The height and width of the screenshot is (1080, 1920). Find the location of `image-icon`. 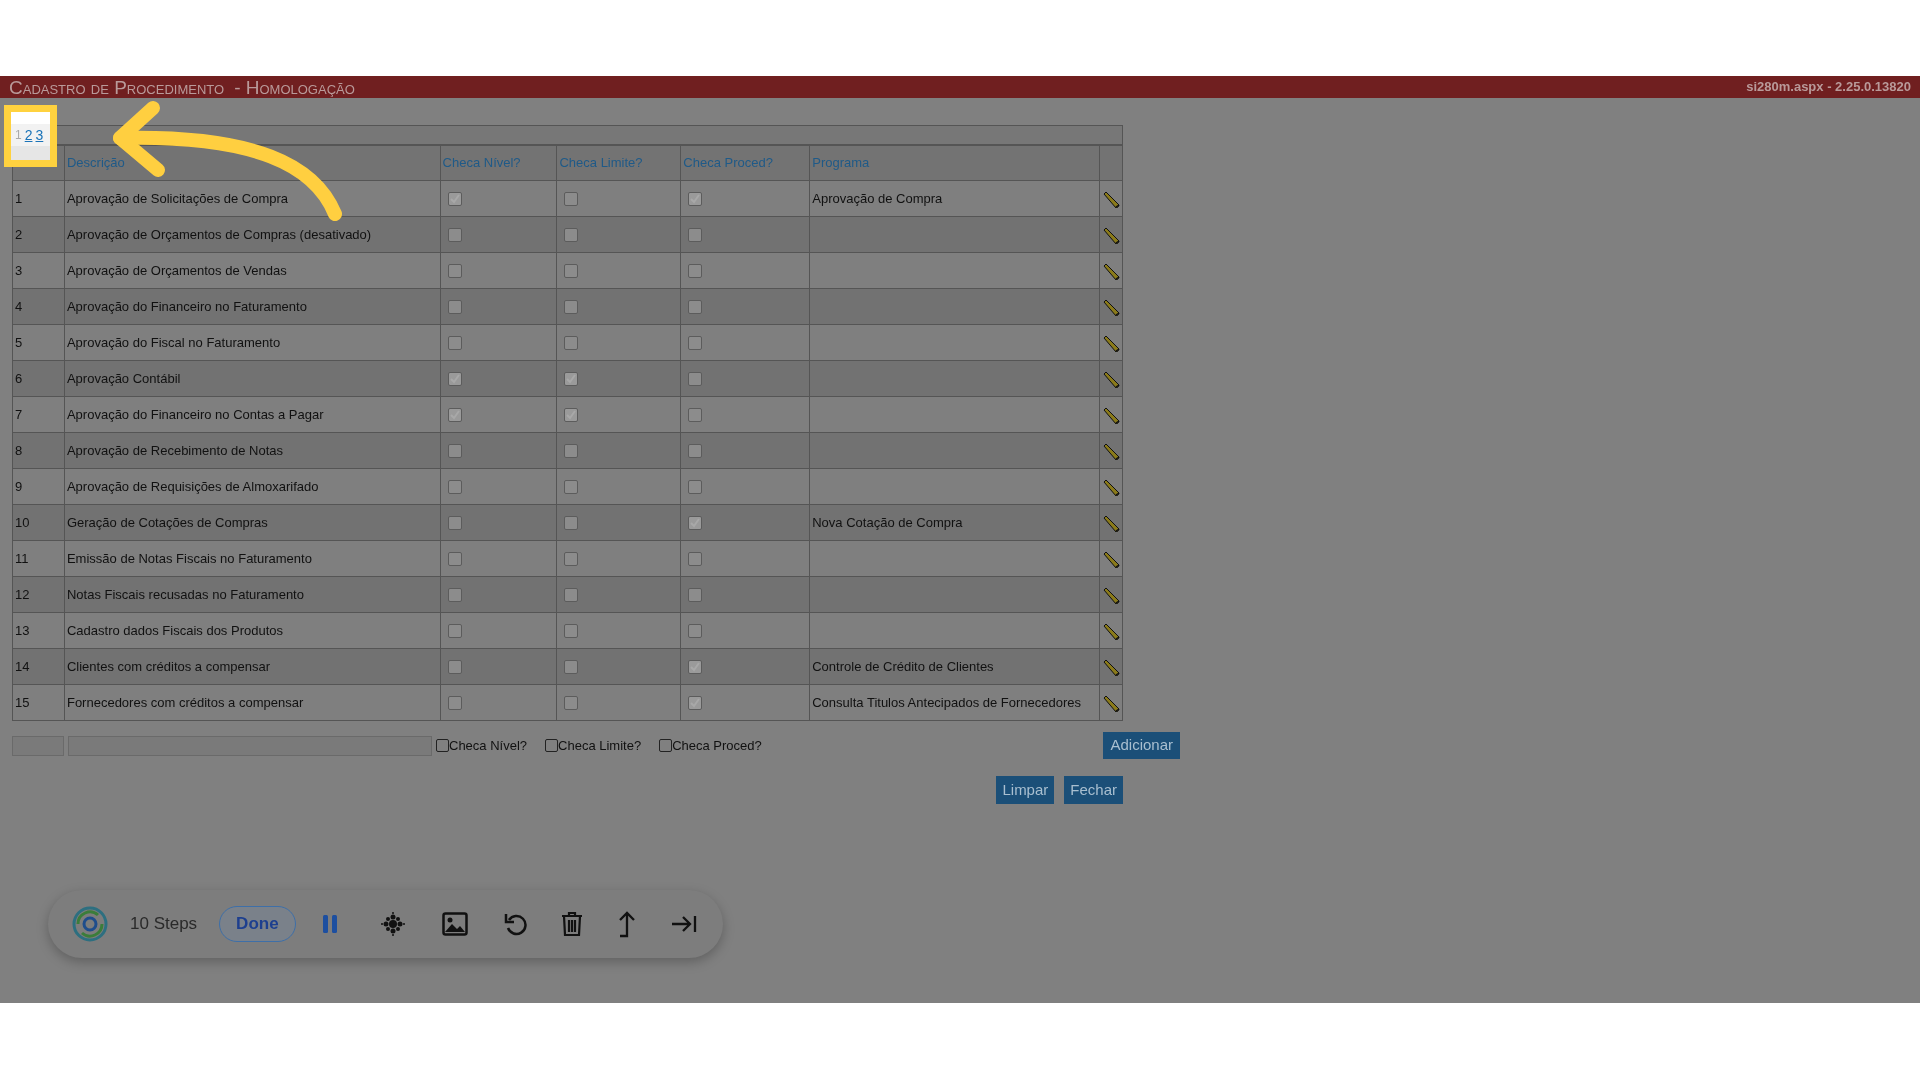

image-icon is located at coordinates (454, 924).